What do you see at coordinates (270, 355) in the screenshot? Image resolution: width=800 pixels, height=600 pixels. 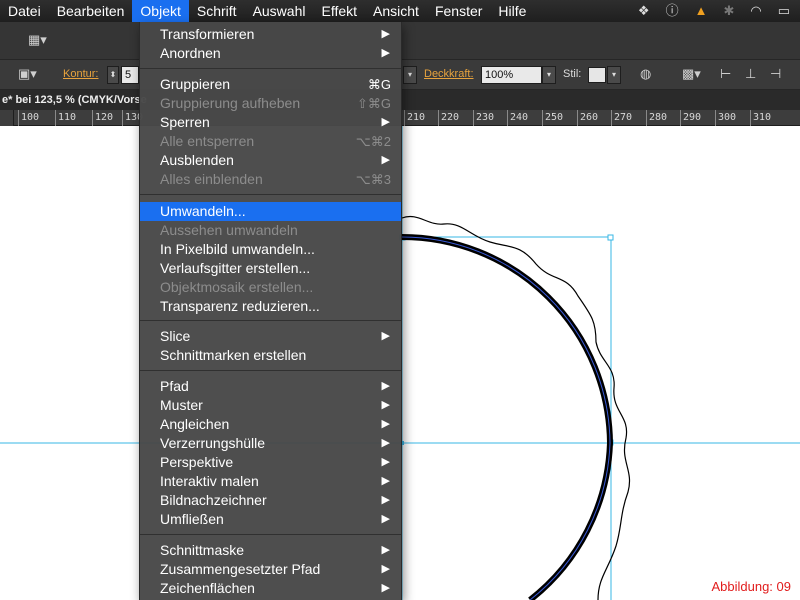 I see `menu-item-schnittmarken-erstellen: Schnittmarken erstellen` at bounding box center [270, 355].